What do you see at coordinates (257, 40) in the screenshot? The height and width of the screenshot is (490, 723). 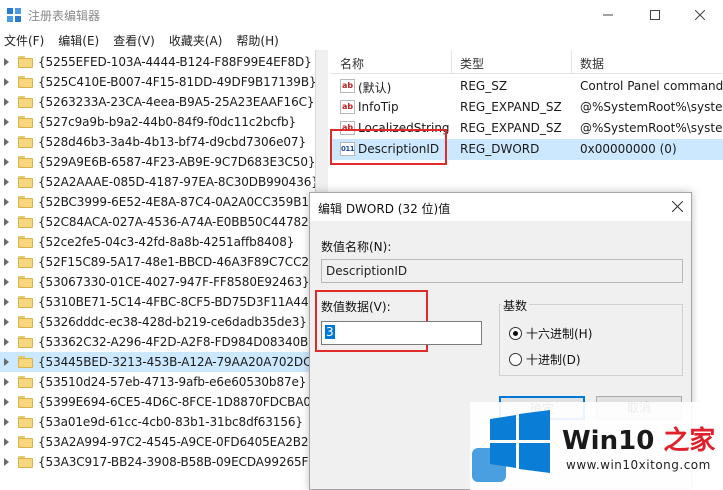 I see `menu-help: 帮助(H)` at bounding box center [257, 40].